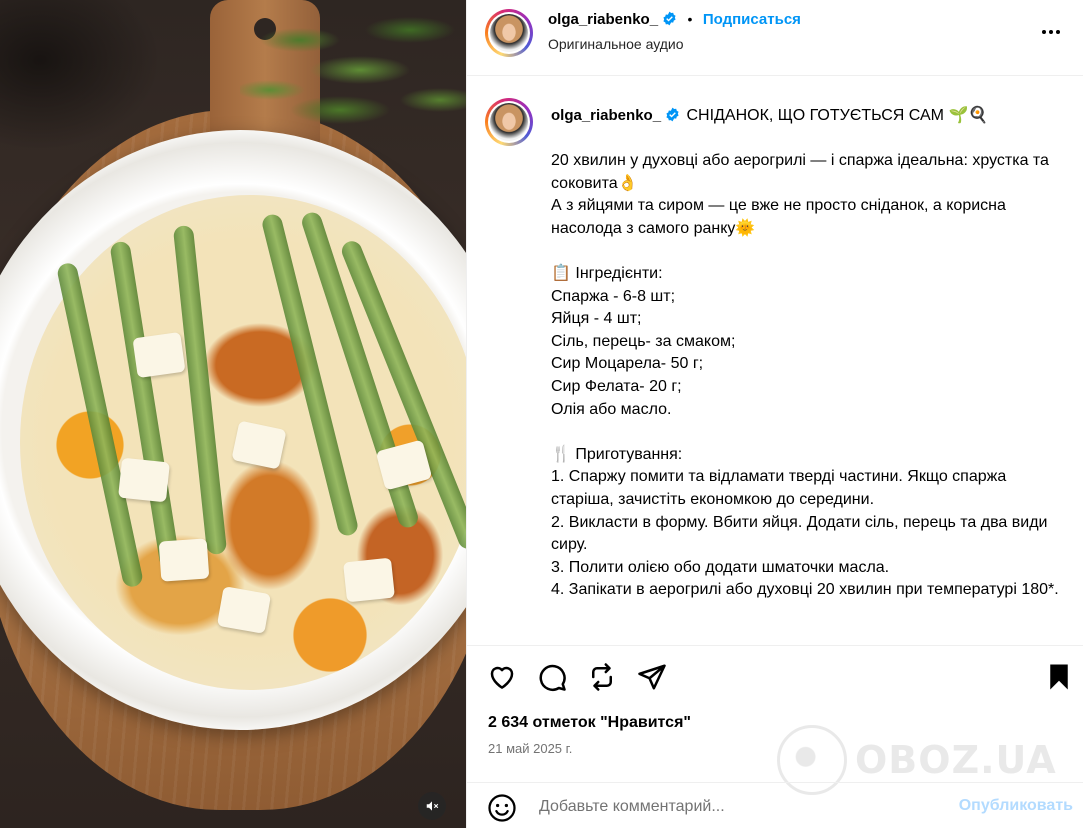  I want to click on more-icon, so click(1044, 32).